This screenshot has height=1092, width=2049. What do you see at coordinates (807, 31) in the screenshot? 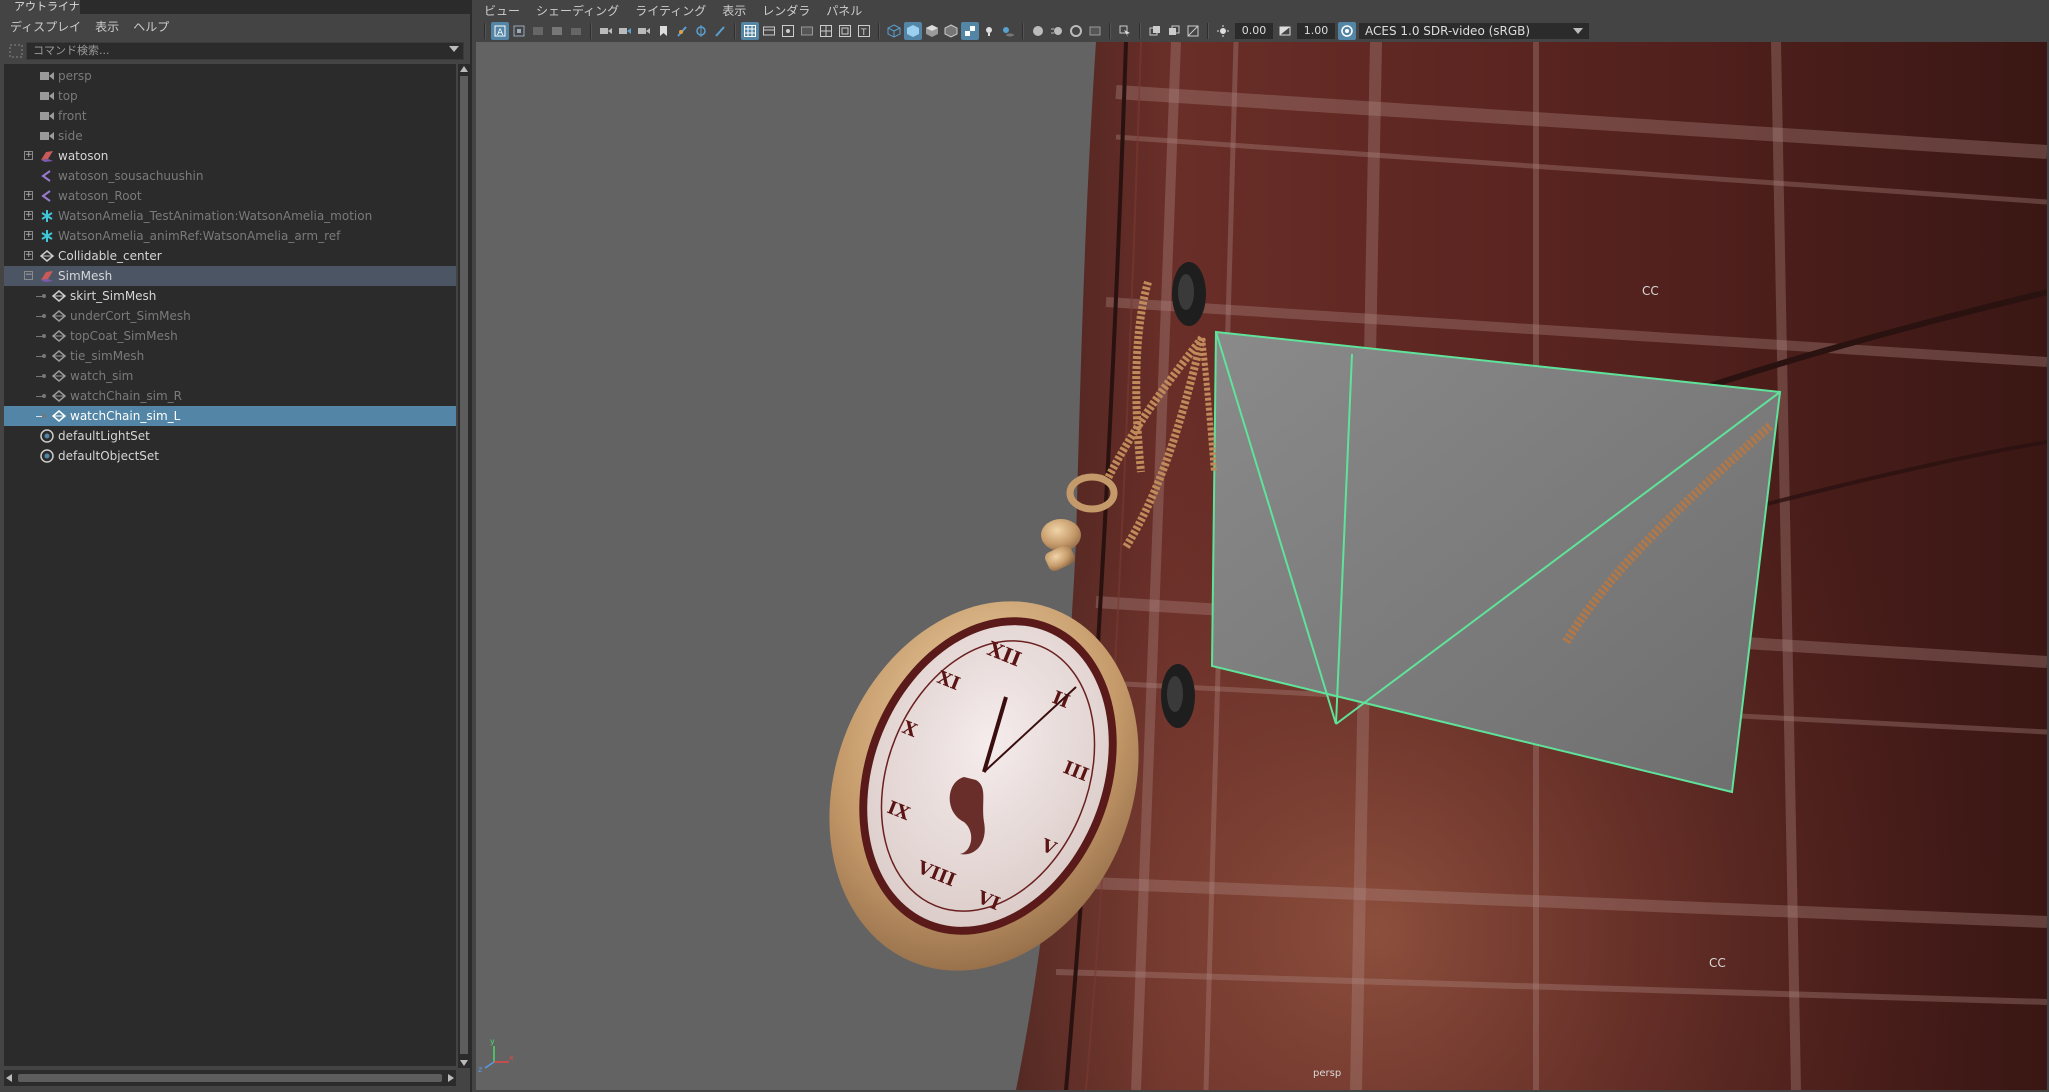
I see `gate-mask-icon` at bounding box center [807, 31].